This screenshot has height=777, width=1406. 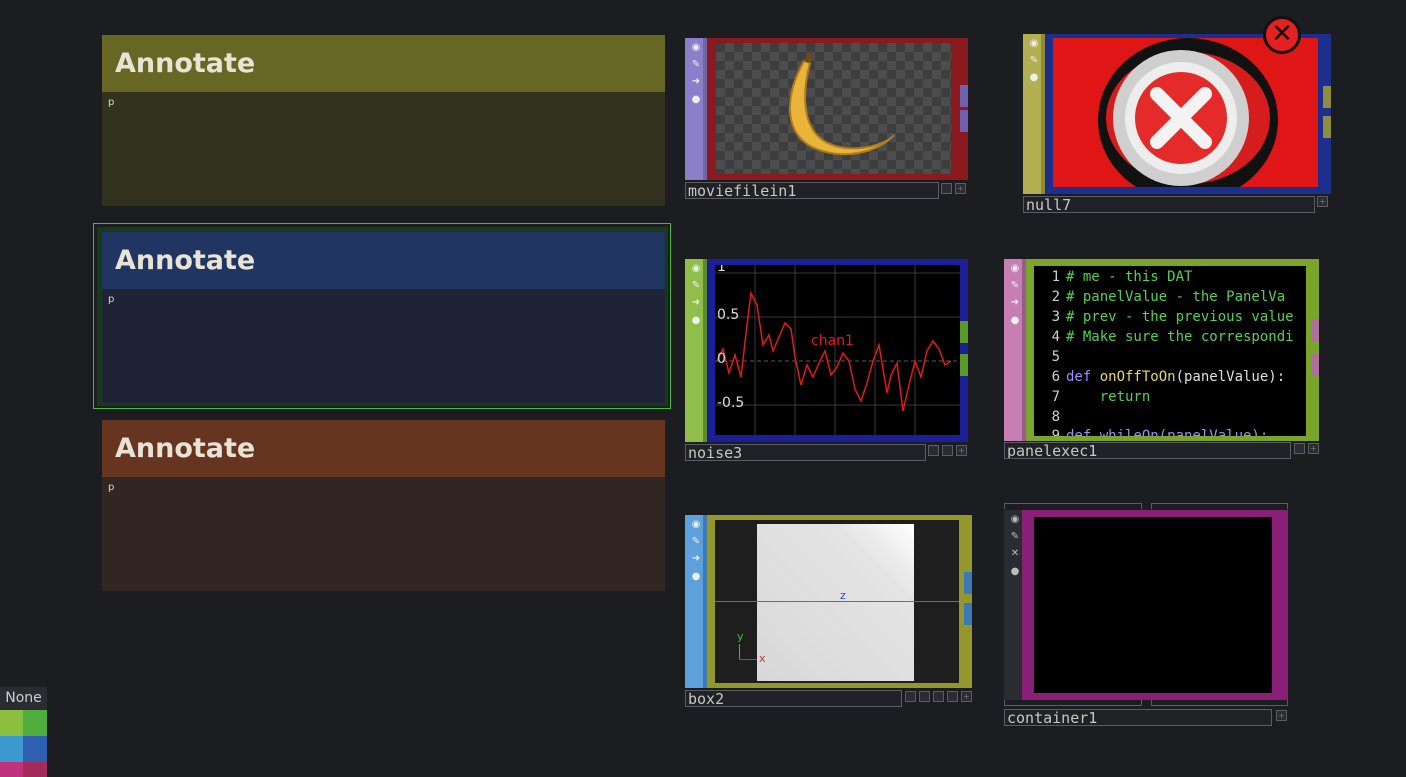 I want to click on banana-image, so click(x=842, y=104).